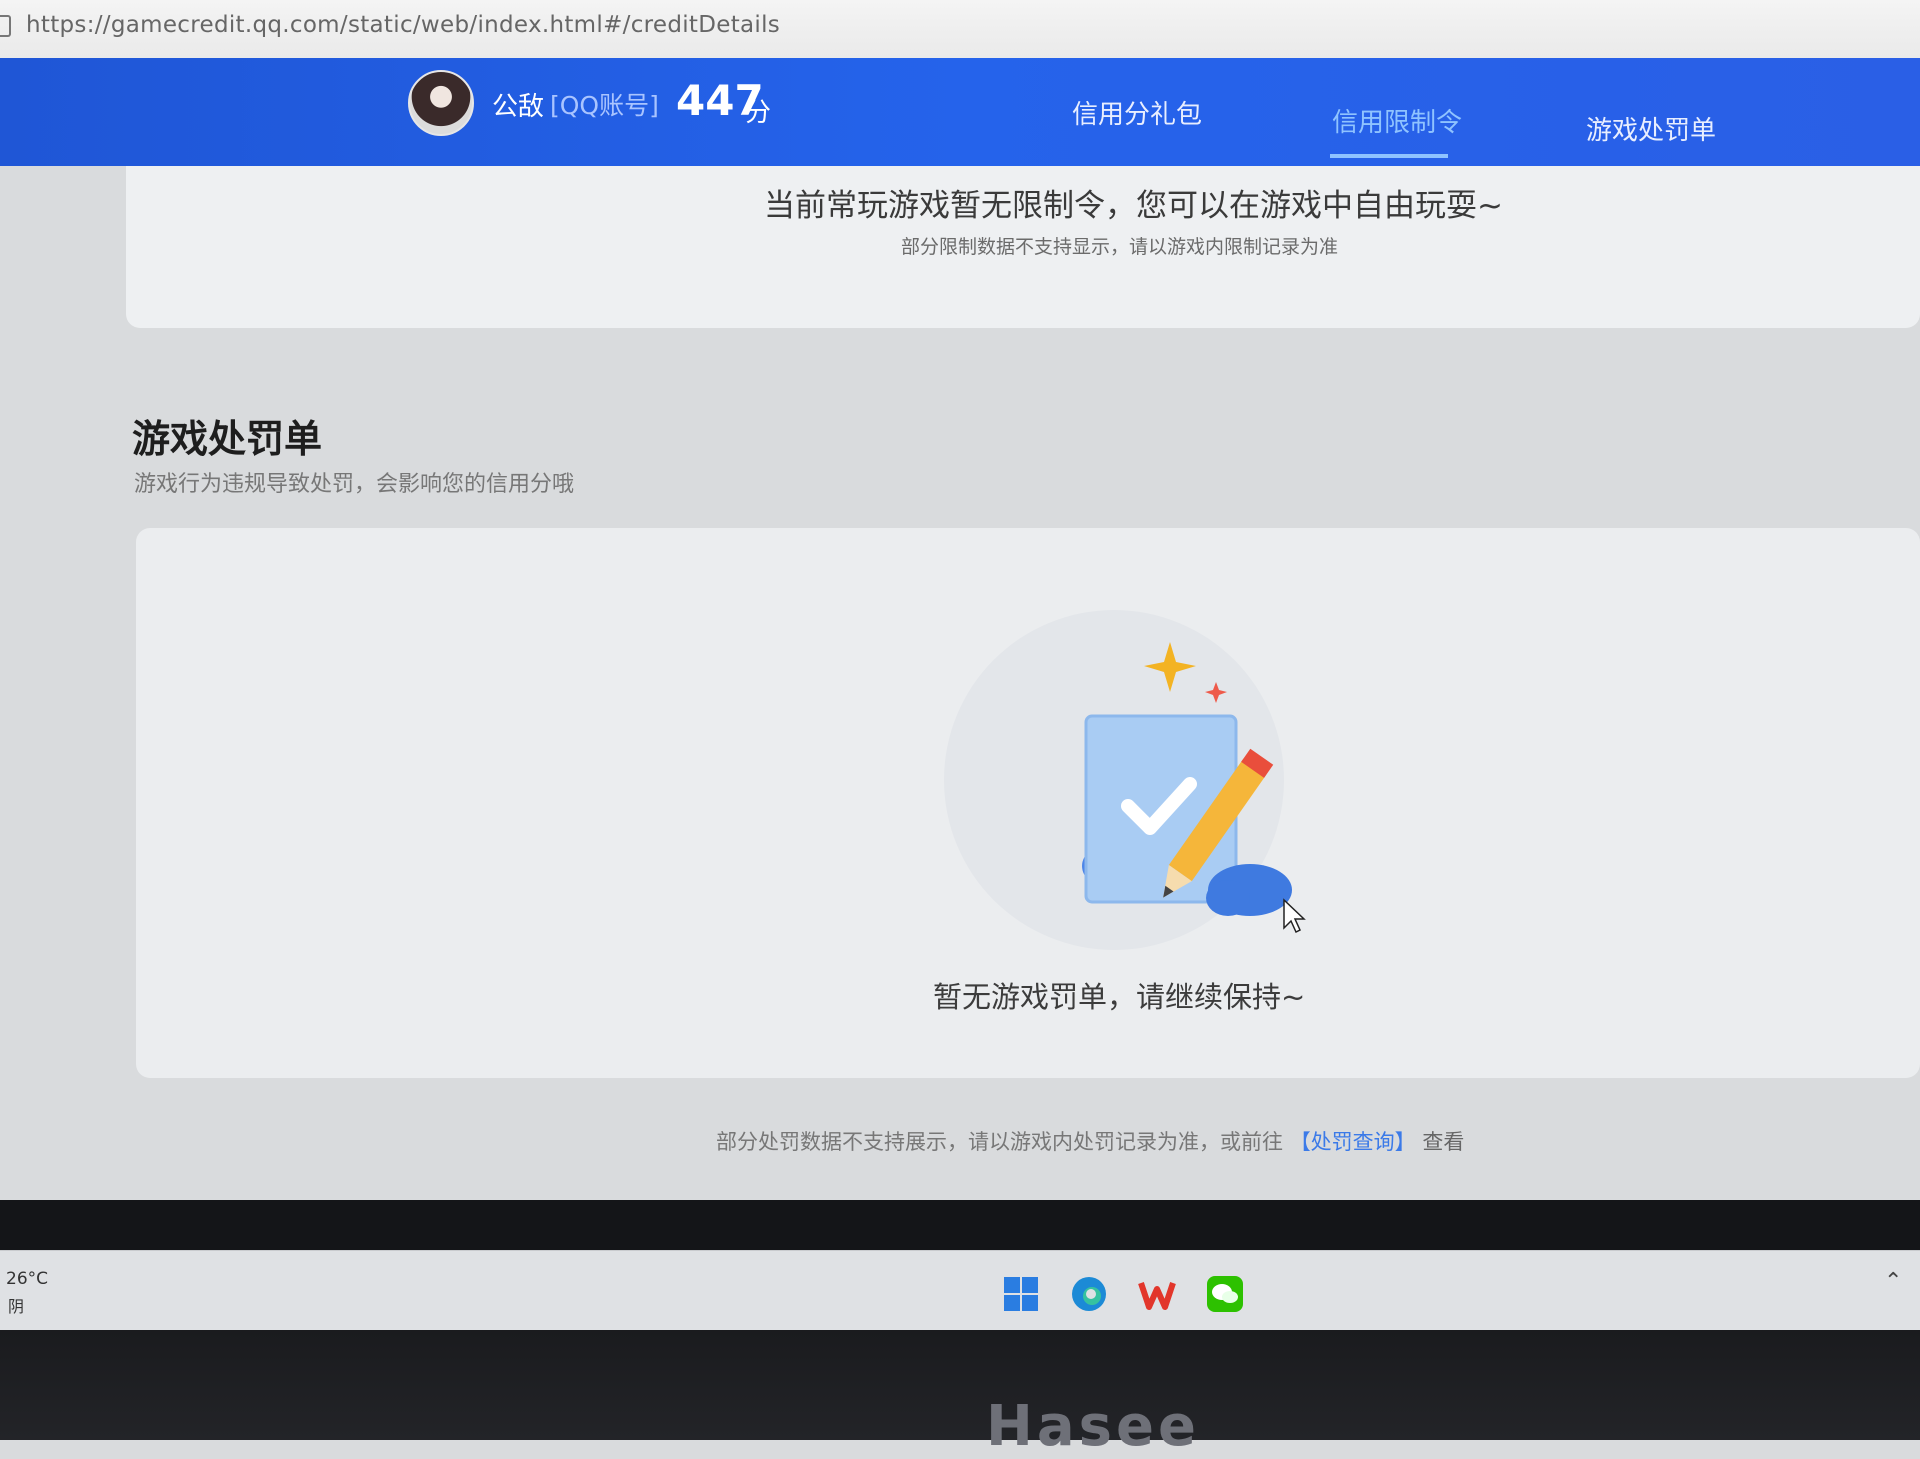 The image size is (1920, 1459). What do you see at coordinates (27, 1279) in the screenshot?
I see `weather-temp: 26°C` at bounding box center [27, 1279].